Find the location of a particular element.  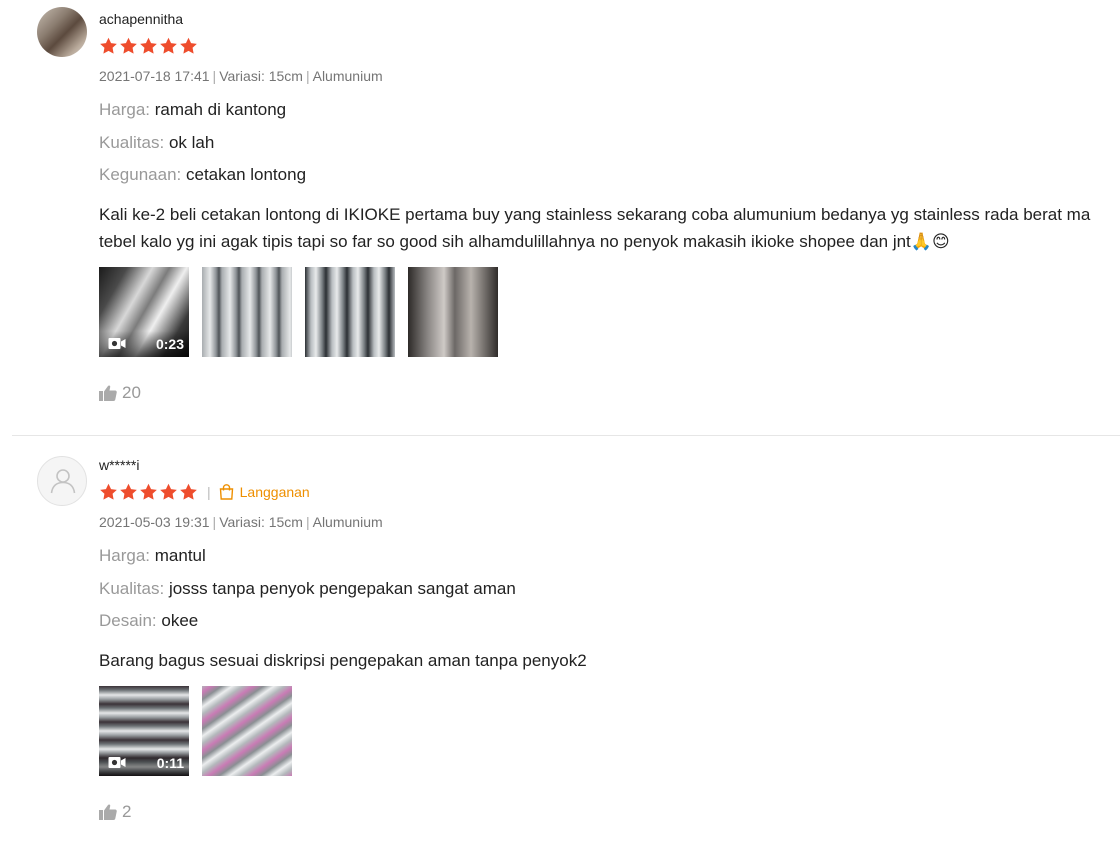

like-button: 2 is located at coordinates (605, 812).